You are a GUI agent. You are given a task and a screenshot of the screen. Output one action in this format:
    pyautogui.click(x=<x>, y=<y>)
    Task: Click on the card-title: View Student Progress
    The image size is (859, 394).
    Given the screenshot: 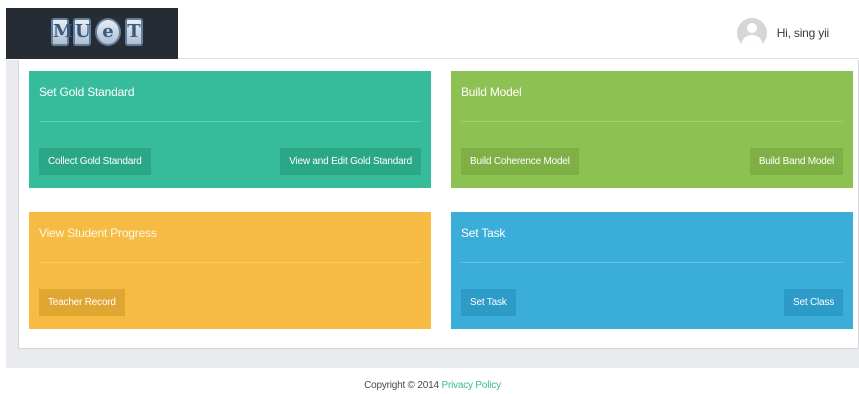 What is the action you would take?
    pyautogui.click(x=98, y=233)
    